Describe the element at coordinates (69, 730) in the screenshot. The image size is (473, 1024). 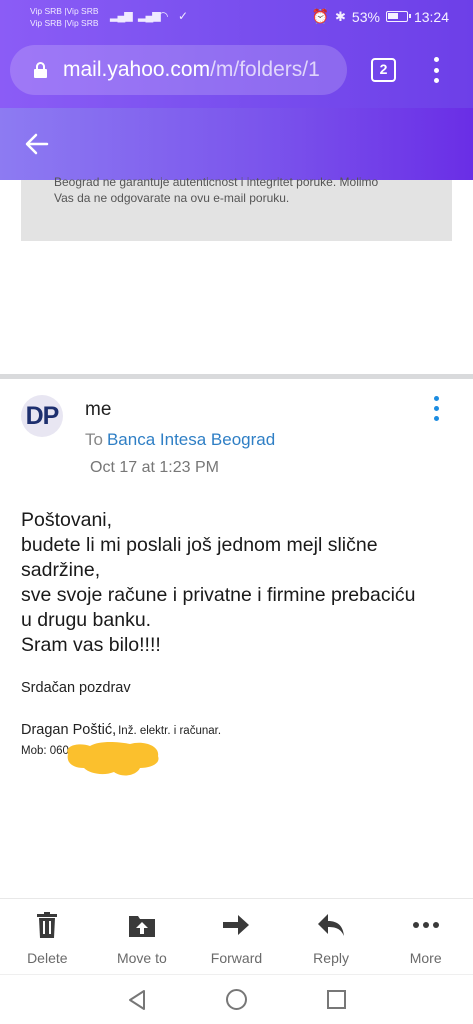
I see `signature-name-text: Dragan Poštić,` at that location.